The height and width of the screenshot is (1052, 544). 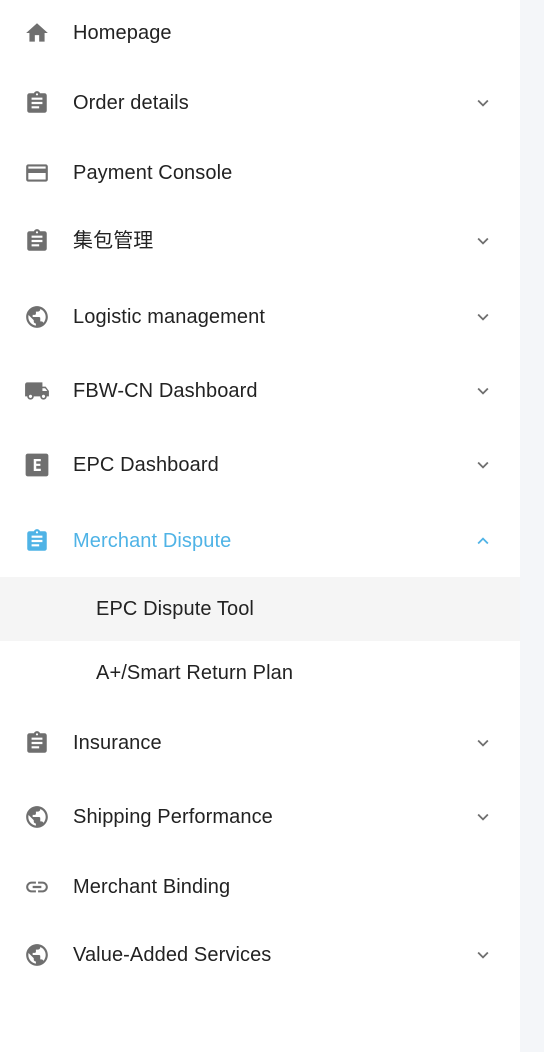 I want to click on sidebar-subitem-label: A+/Smart Return Plan, so click(x=195, y=673).